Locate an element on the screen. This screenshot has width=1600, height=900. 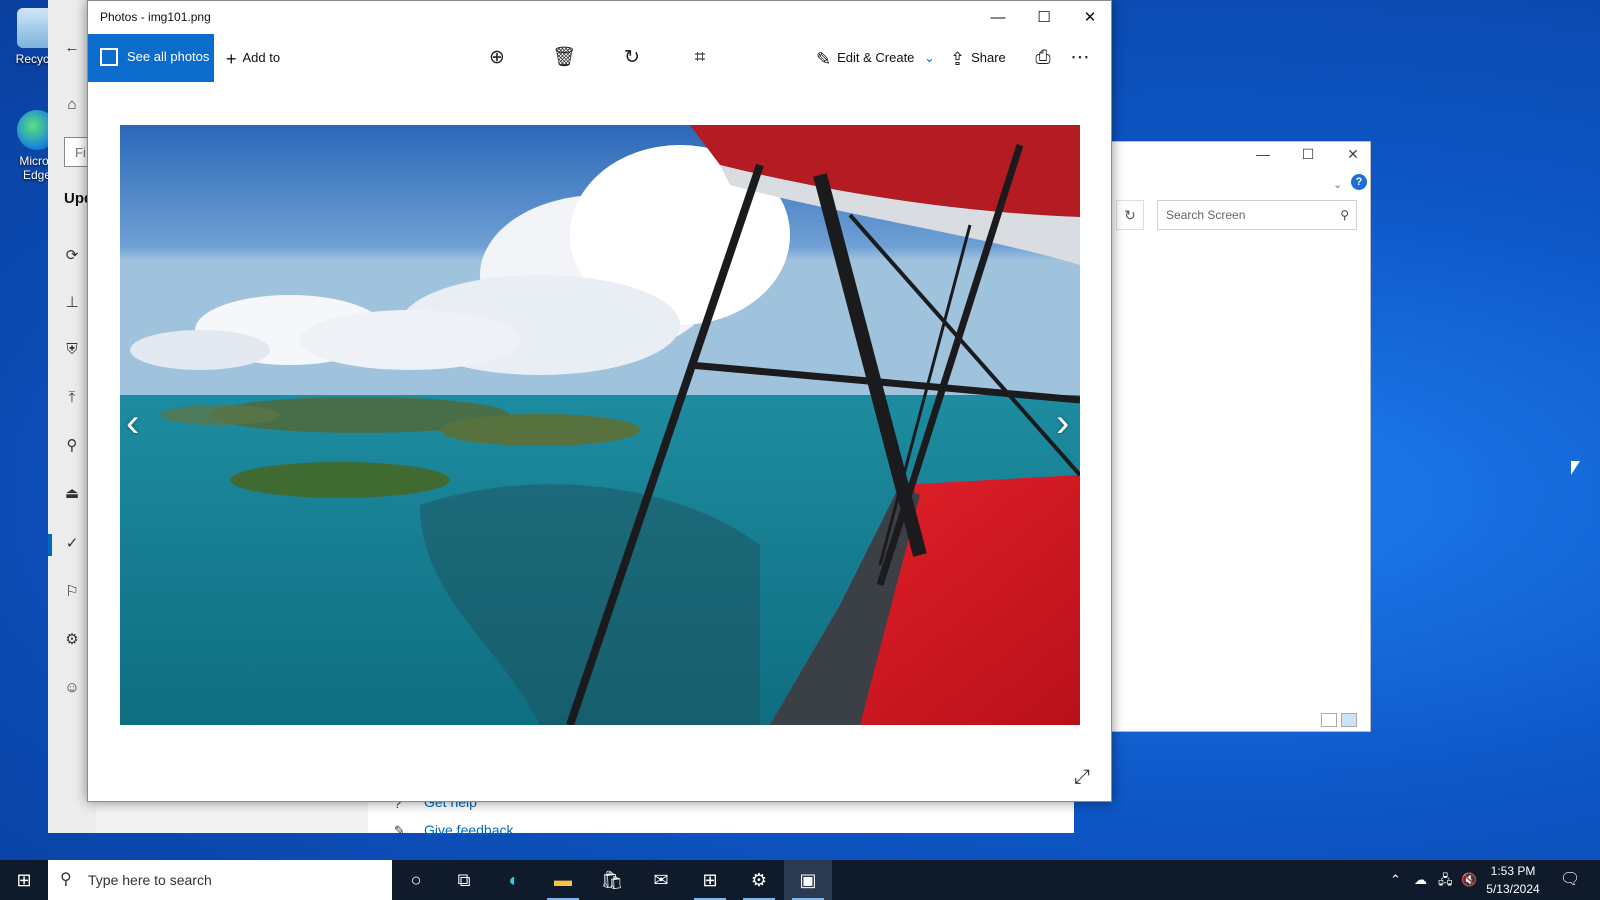
recovery-icon: ⏏ is located at coordinates (72, 494).